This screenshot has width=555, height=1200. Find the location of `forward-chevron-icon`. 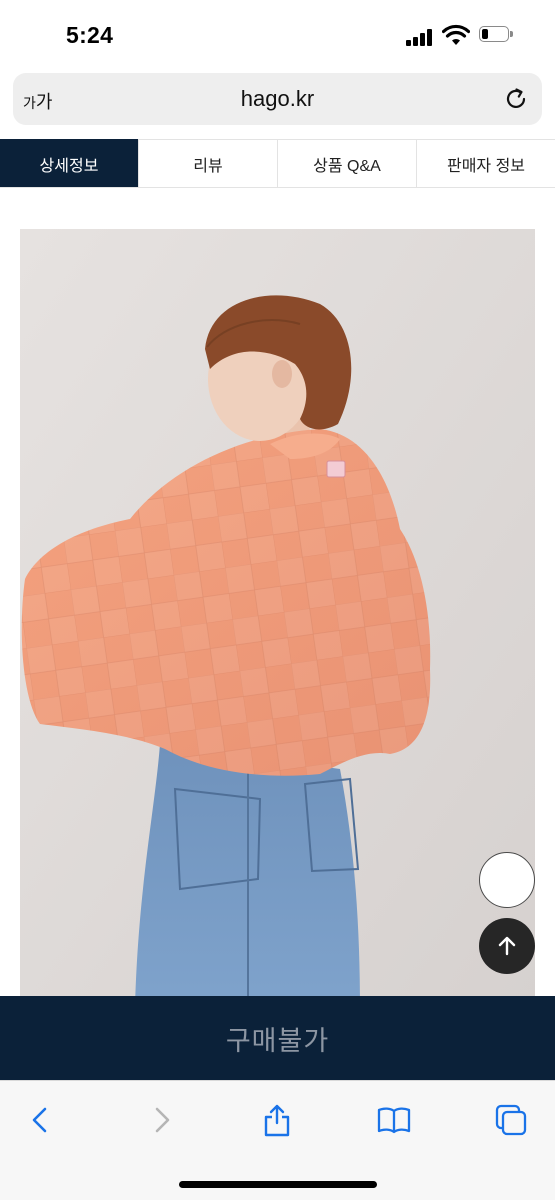

forward-chevron-icon is located at coordinates (161, 1120).